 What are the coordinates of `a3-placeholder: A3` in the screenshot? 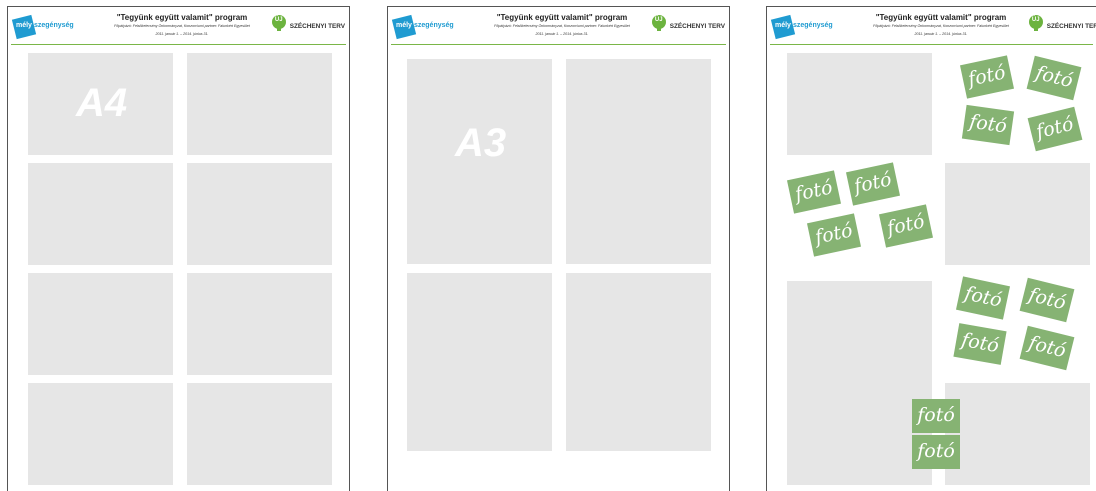 It's located at (479, 161).